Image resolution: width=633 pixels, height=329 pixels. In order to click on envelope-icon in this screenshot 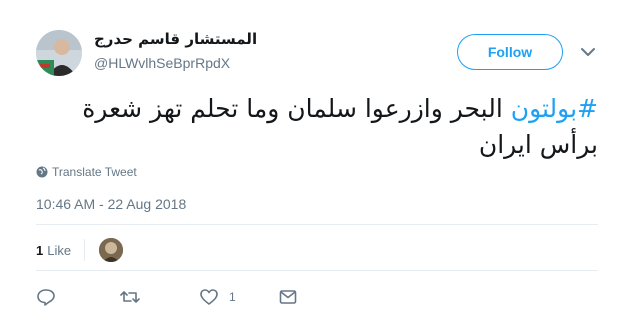, I will do `click(288, 297)`.